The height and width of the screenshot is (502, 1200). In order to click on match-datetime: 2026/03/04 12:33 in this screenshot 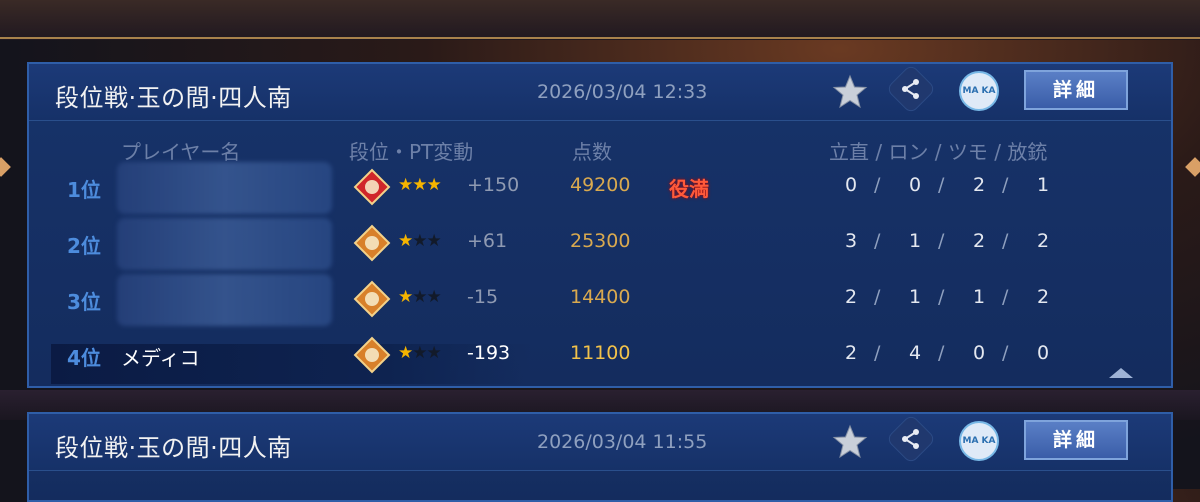, I will do `click(622, 92)`.